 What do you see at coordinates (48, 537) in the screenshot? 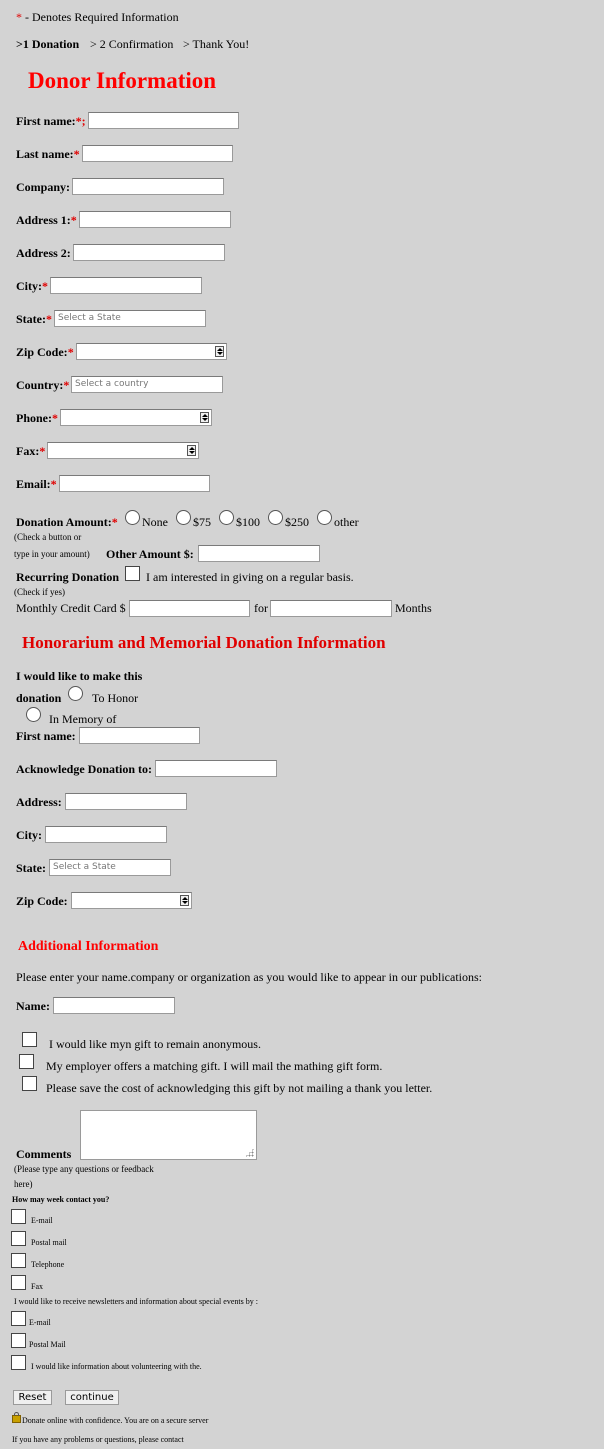
I see `amount-hint-1: (Check a button or` at bounding box center [48, 537].